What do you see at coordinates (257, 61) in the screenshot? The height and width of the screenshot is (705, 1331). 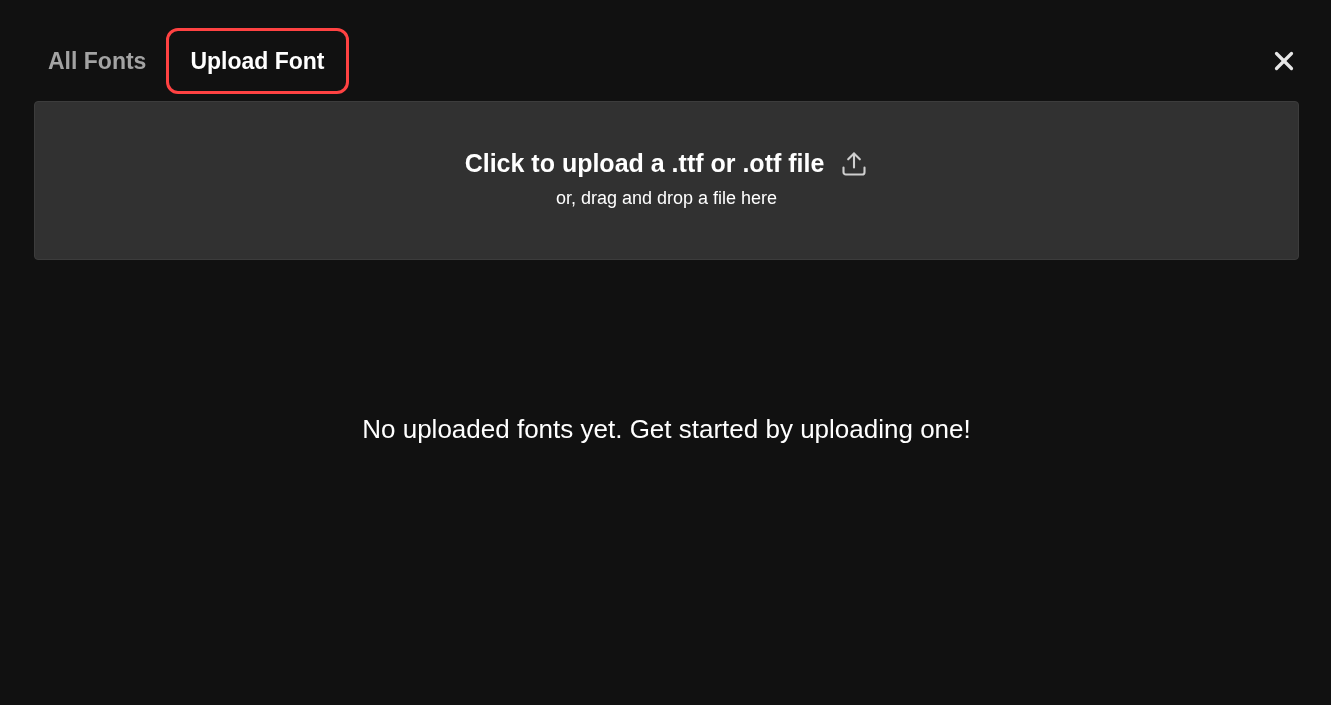 I see `tab: Upload Font` at bounding box center [257, 61].